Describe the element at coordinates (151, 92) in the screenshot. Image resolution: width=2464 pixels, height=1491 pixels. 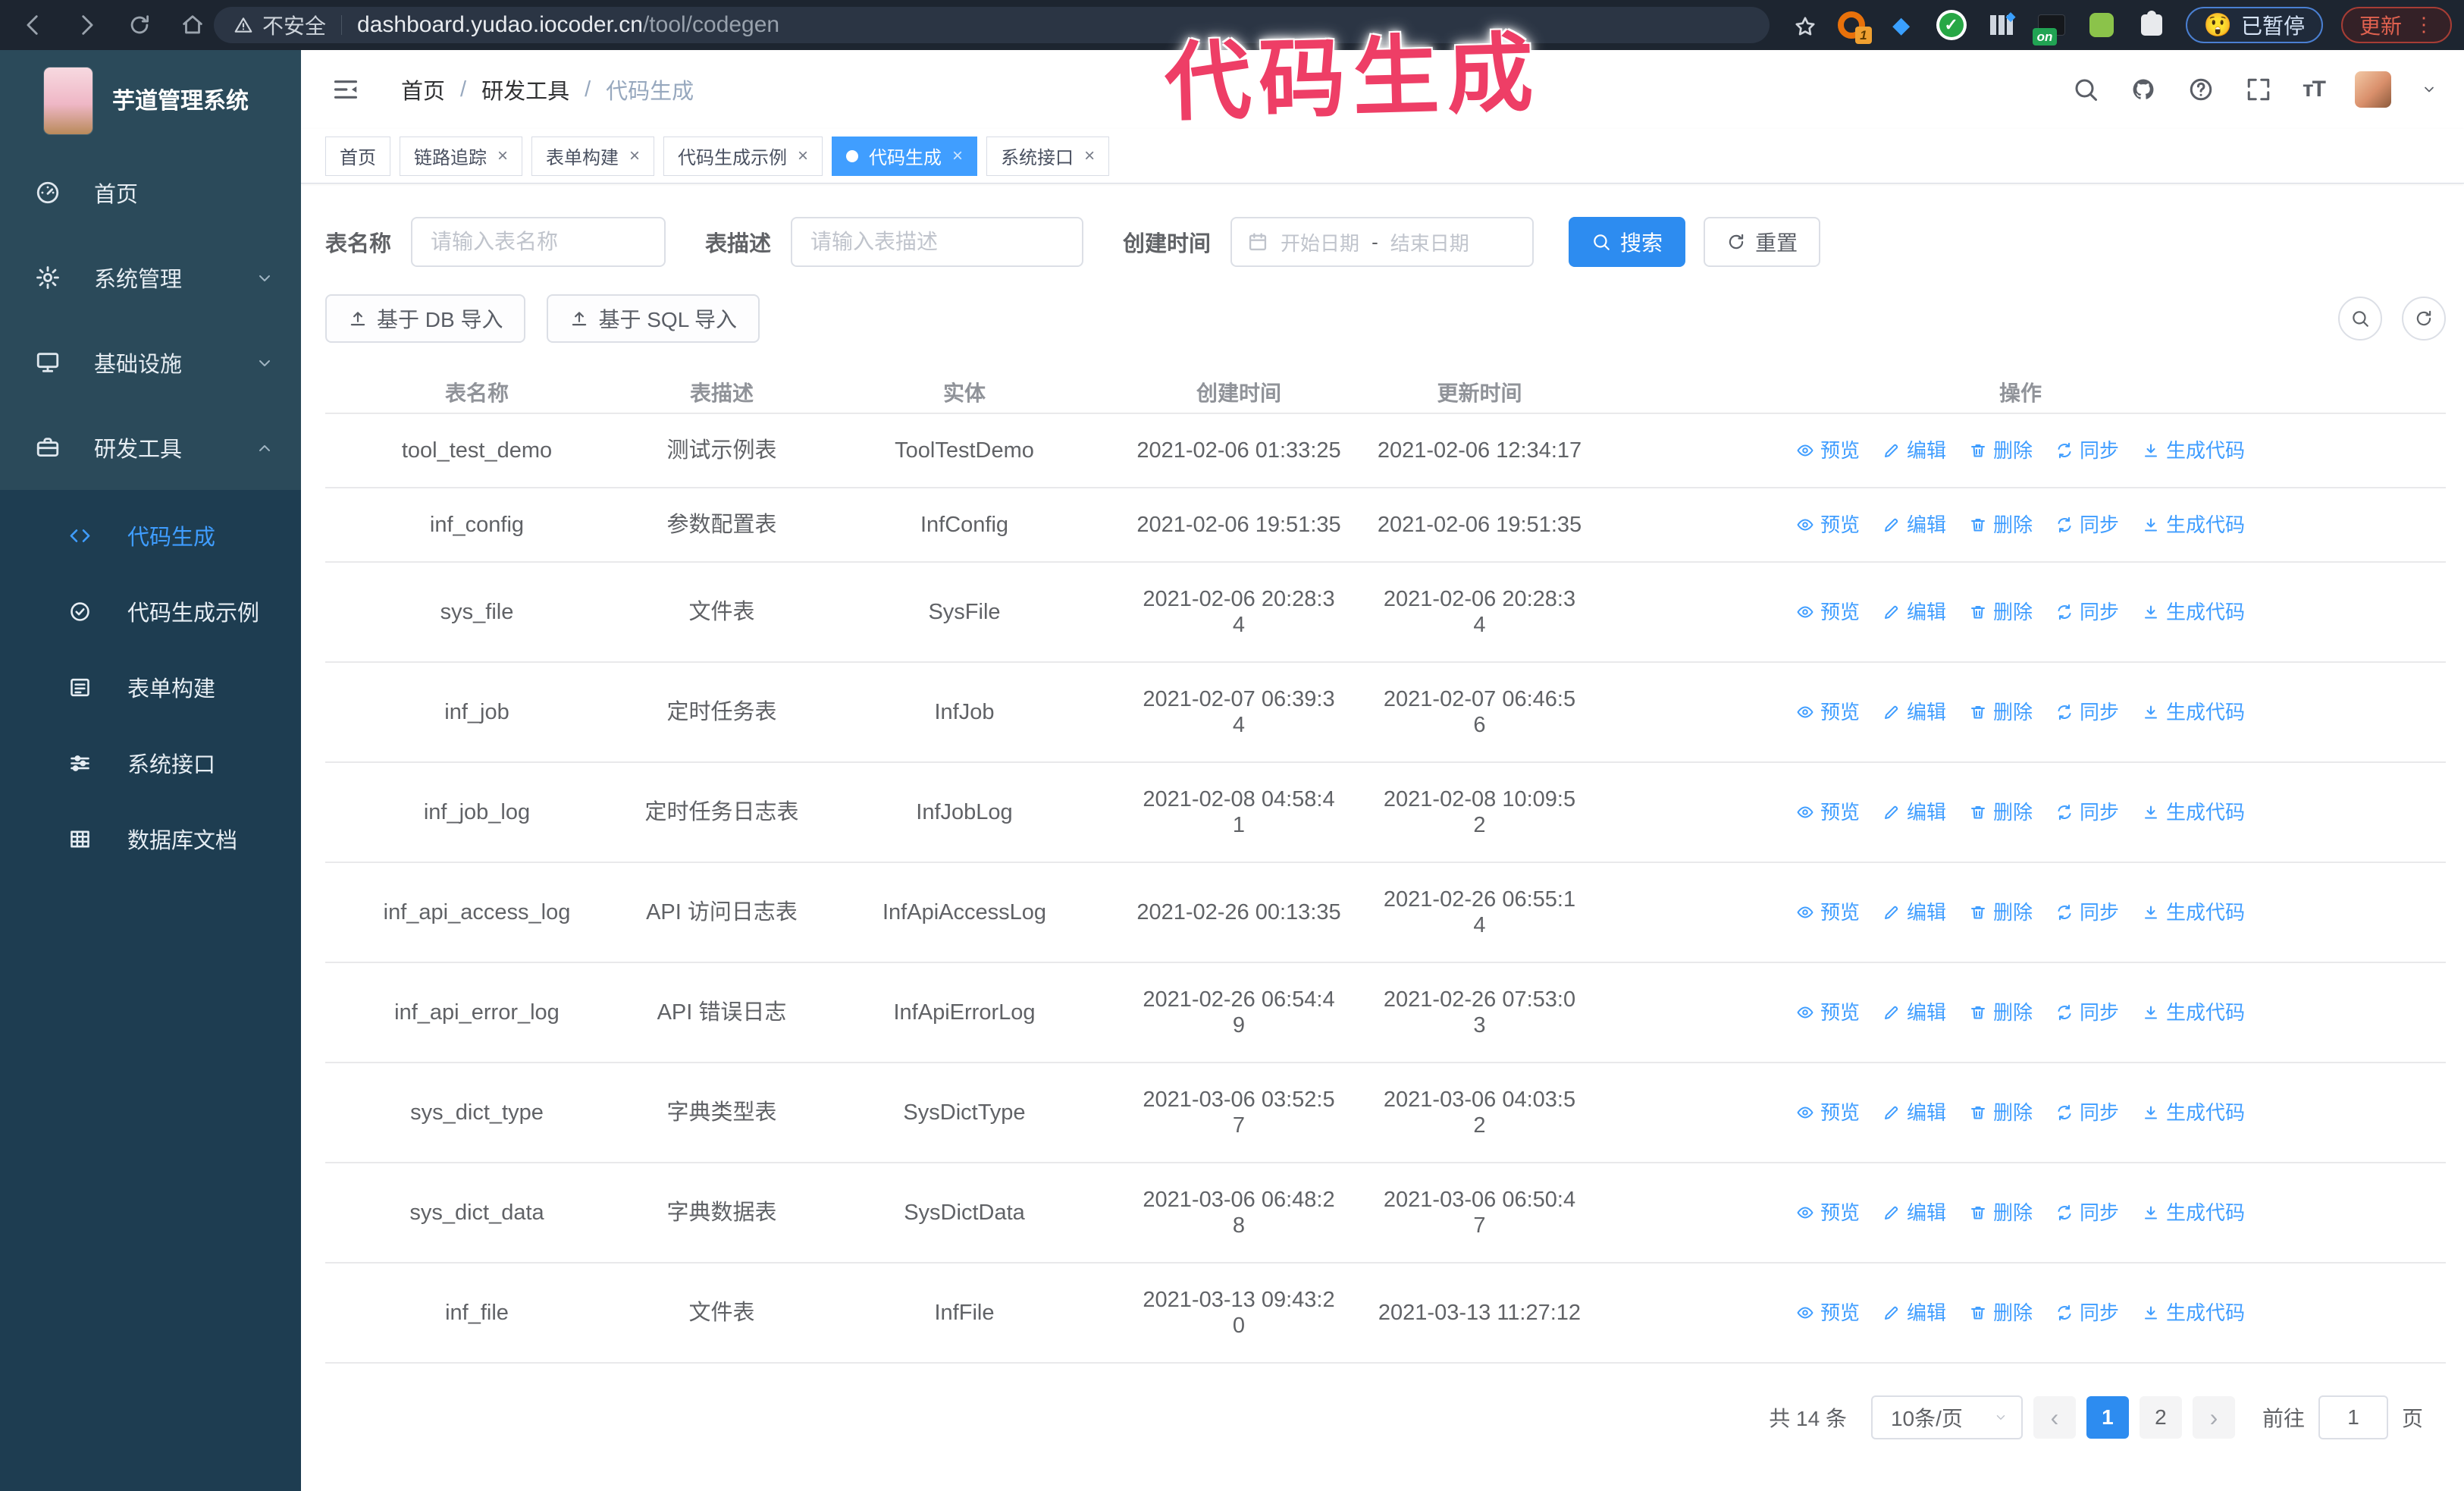
I see `sidebar-logo: 芋道管理系统` at that location.